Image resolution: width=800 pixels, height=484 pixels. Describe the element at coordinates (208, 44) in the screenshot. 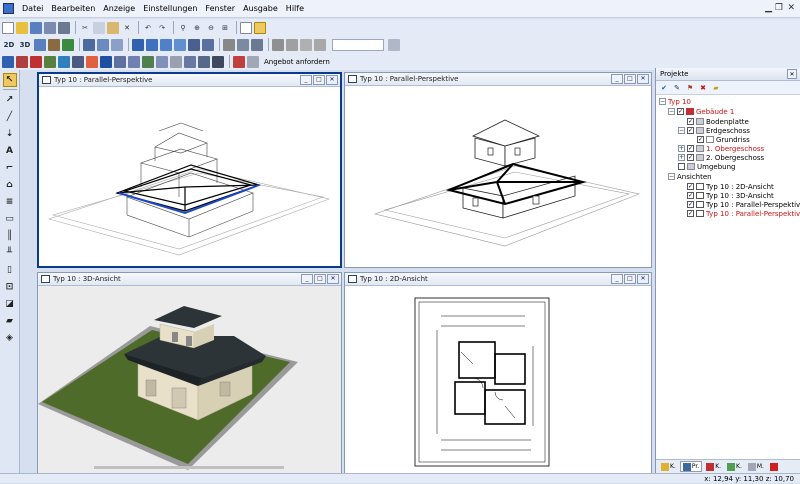

I see `window-new-icon` at that location.